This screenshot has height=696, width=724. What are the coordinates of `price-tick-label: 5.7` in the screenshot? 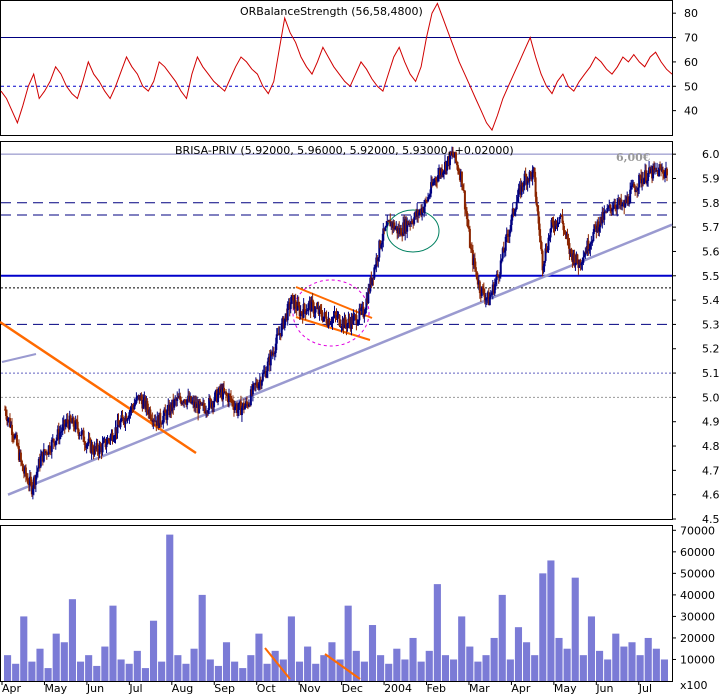 It's located at (711, 227).